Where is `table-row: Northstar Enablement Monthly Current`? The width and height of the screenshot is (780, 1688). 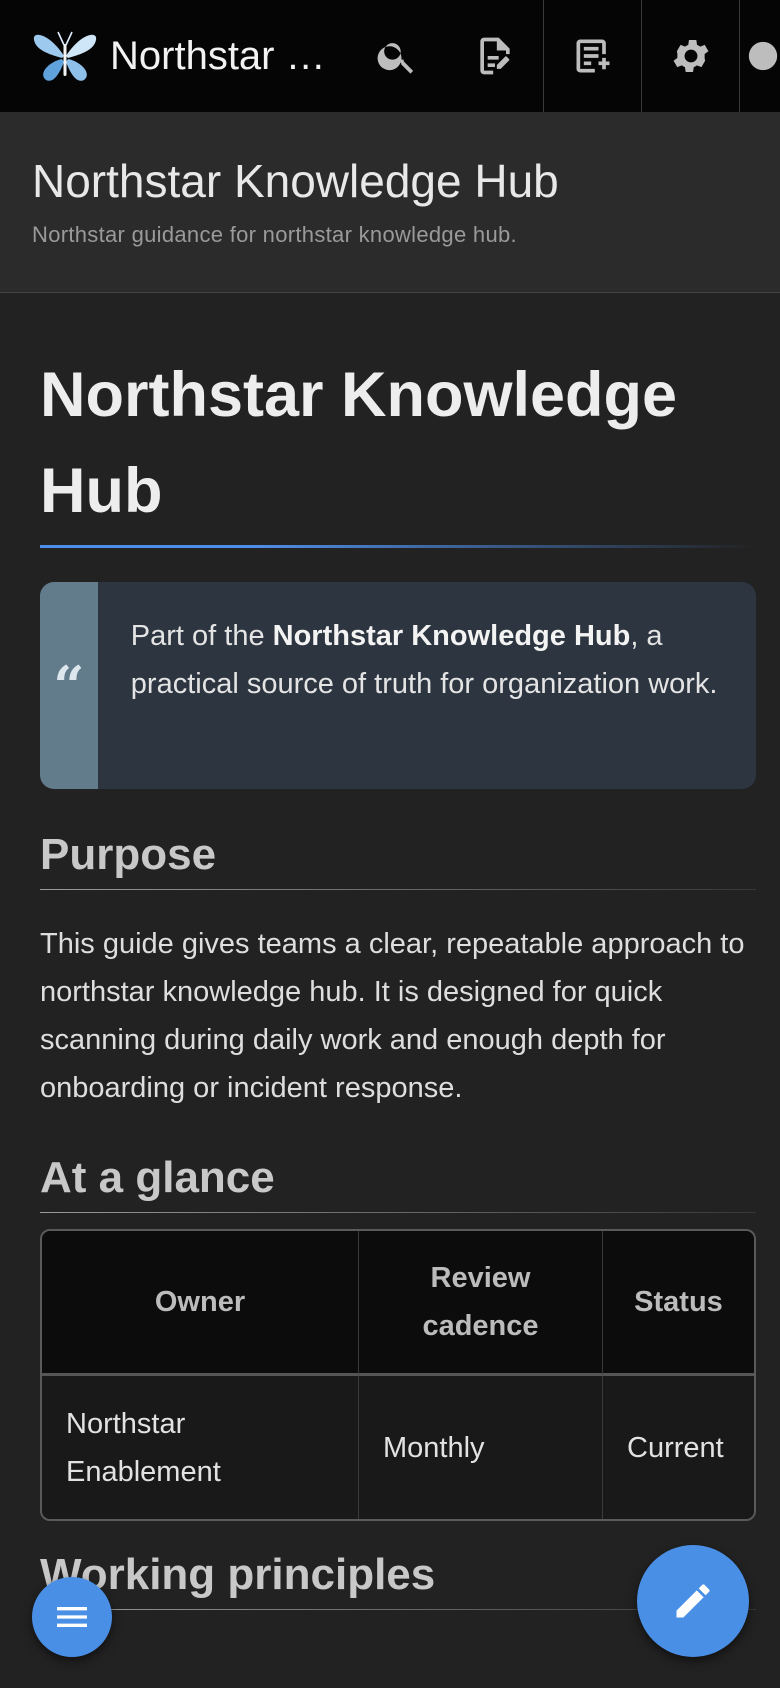
table-row: Northstar Enablement Monthly Current is located at coordinates (398, 1447).